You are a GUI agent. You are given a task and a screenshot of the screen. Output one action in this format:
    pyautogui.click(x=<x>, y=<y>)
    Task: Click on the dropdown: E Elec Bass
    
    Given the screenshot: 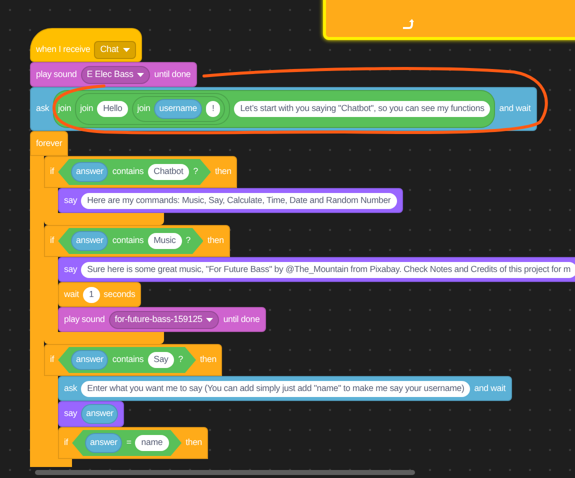 What is the action you would take?
    pyautogui.click(x=115, y=75)
    